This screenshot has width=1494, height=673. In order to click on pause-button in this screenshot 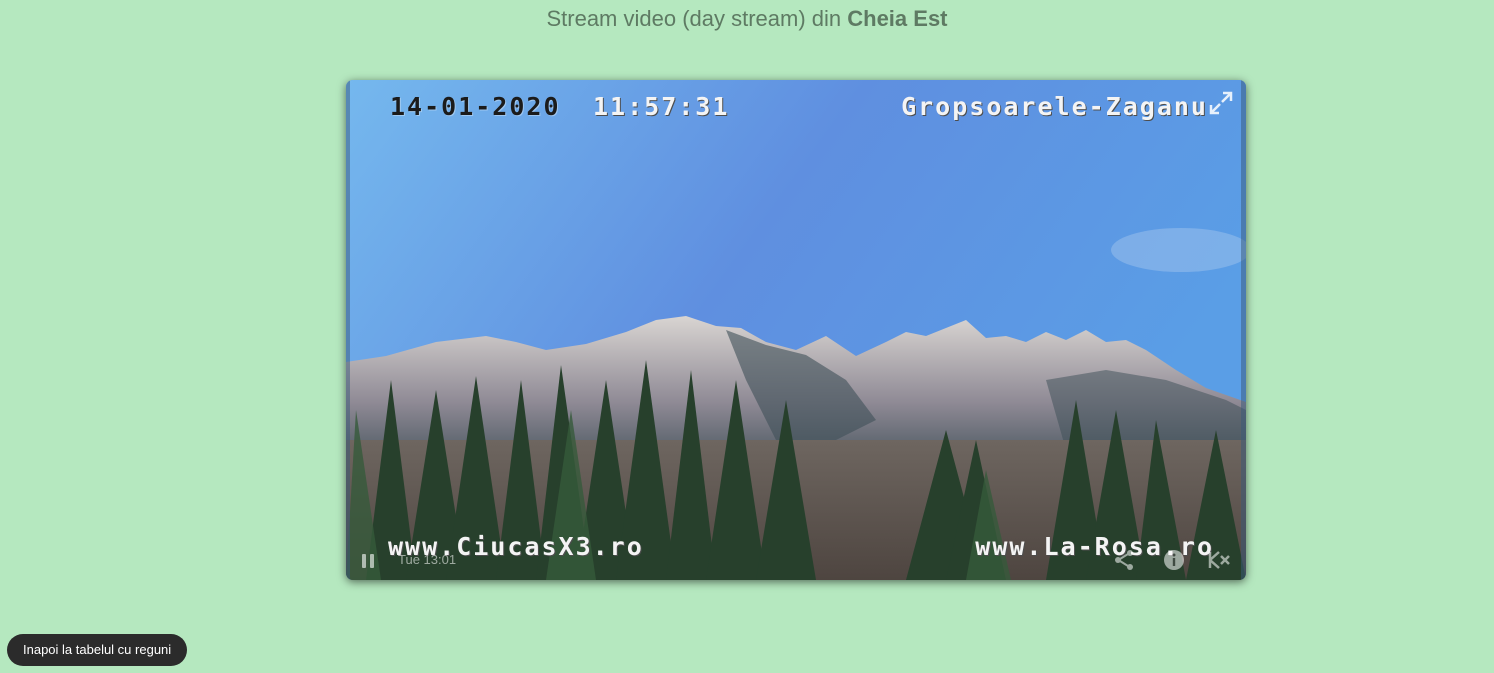, I will do `click(368, 561)`.